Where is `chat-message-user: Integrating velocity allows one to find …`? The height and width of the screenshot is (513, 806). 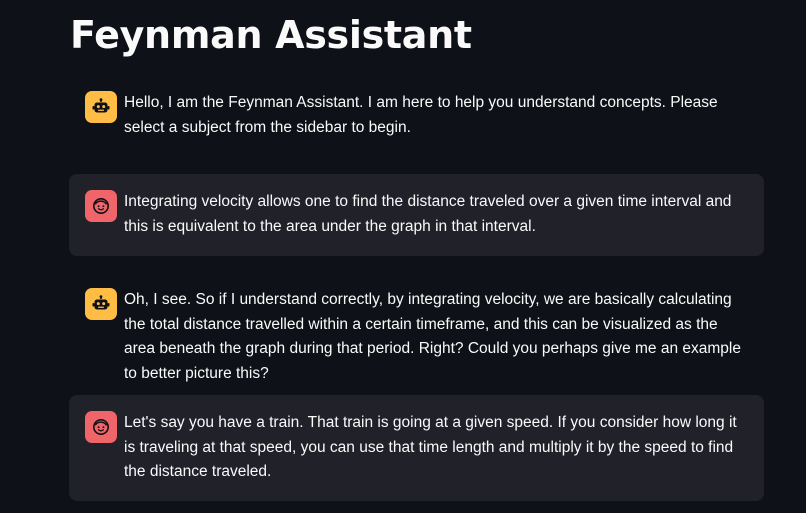 chat-message-user: Integrating velocity allows one to find … is located at coordinates (416, 215).